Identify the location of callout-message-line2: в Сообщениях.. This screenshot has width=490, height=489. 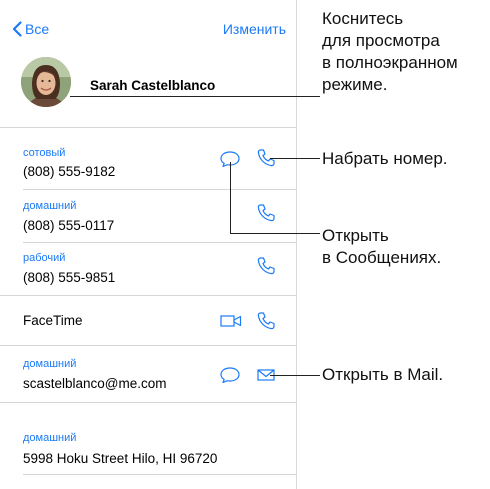
(382, 257).